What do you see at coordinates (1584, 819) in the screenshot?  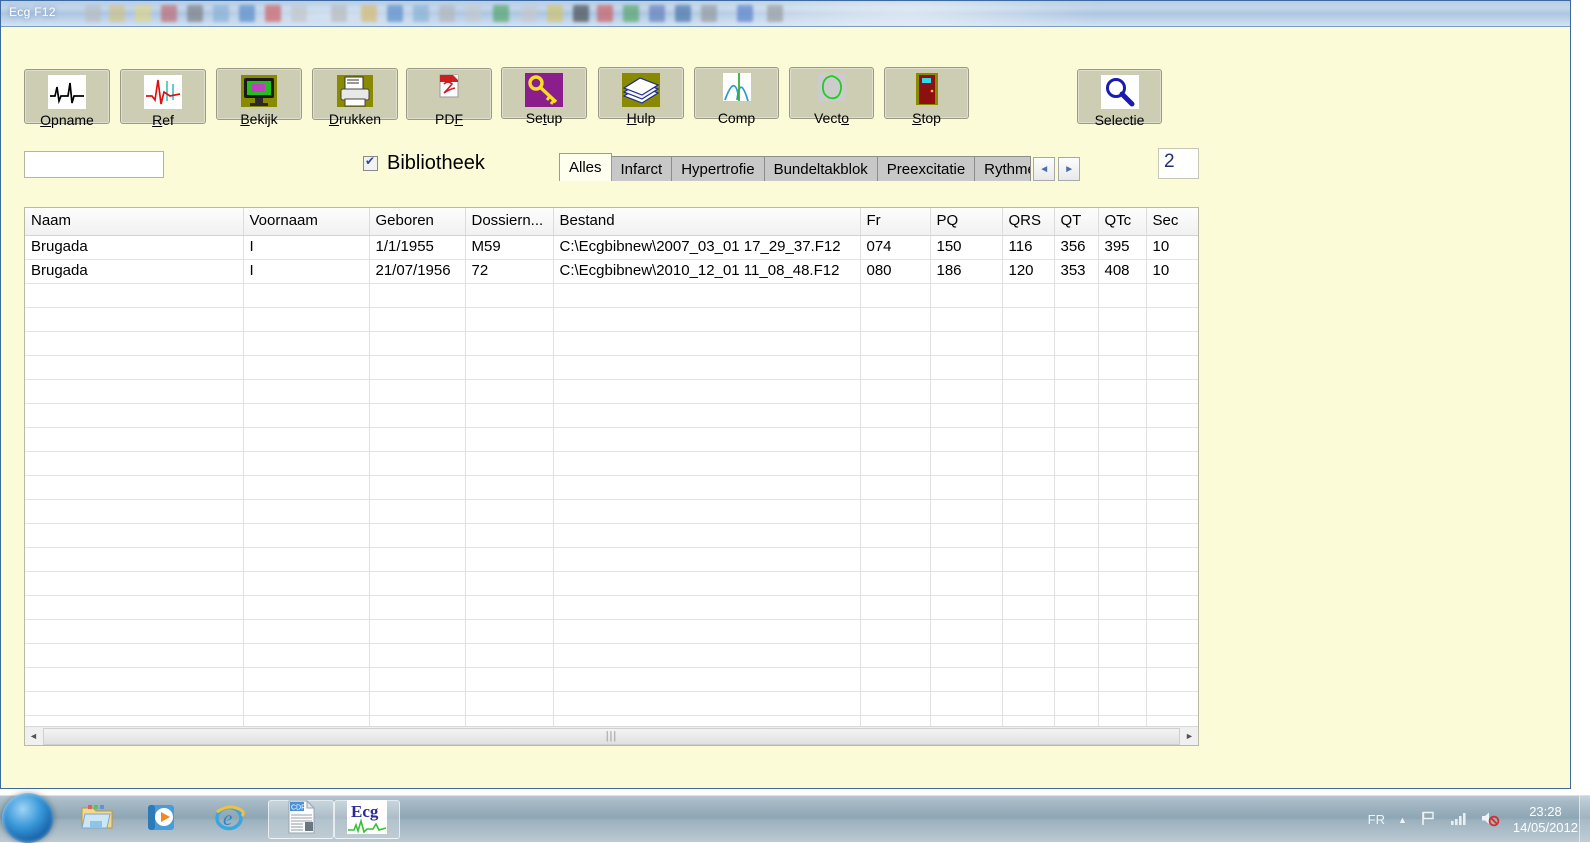 I see `show-desktop-button` at bounding box center [1584, 819].